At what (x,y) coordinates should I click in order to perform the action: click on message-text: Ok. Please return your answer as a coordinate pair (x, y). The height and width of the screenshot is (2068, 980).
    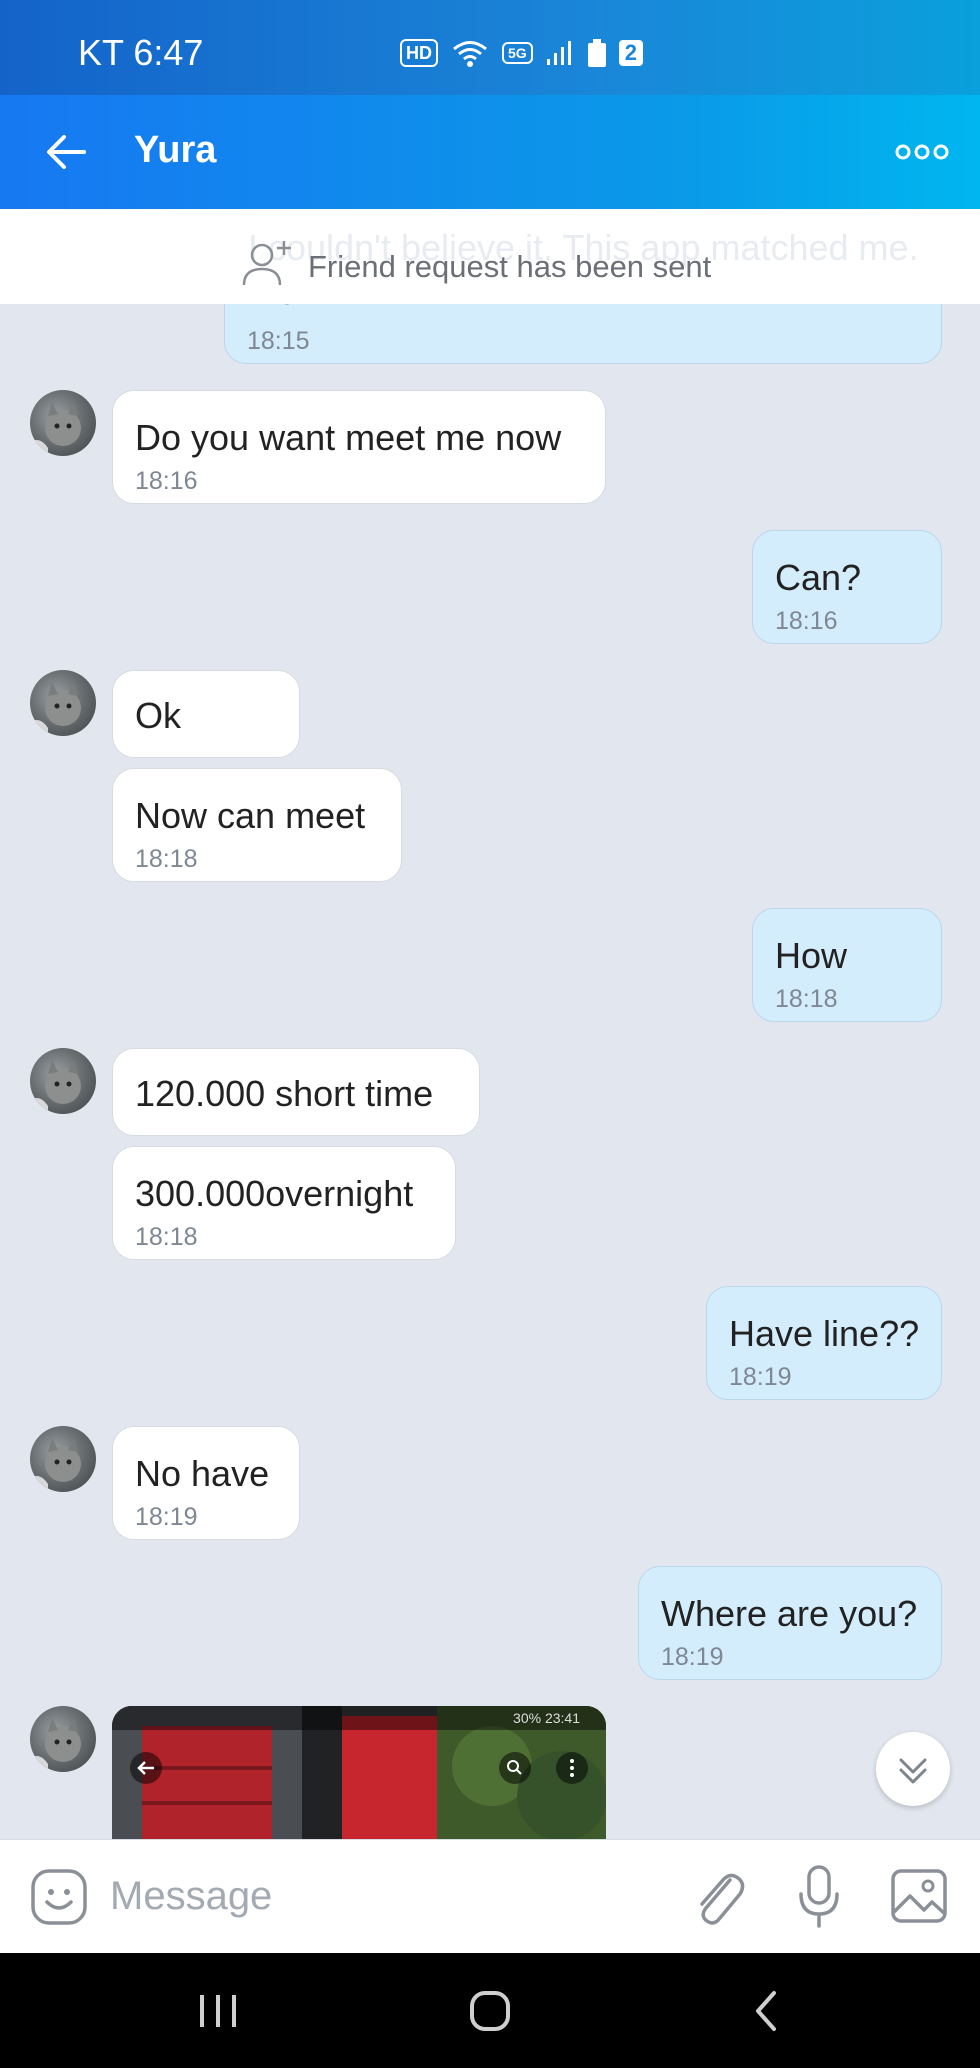
    Looking at the image, I should click on (158, 715).